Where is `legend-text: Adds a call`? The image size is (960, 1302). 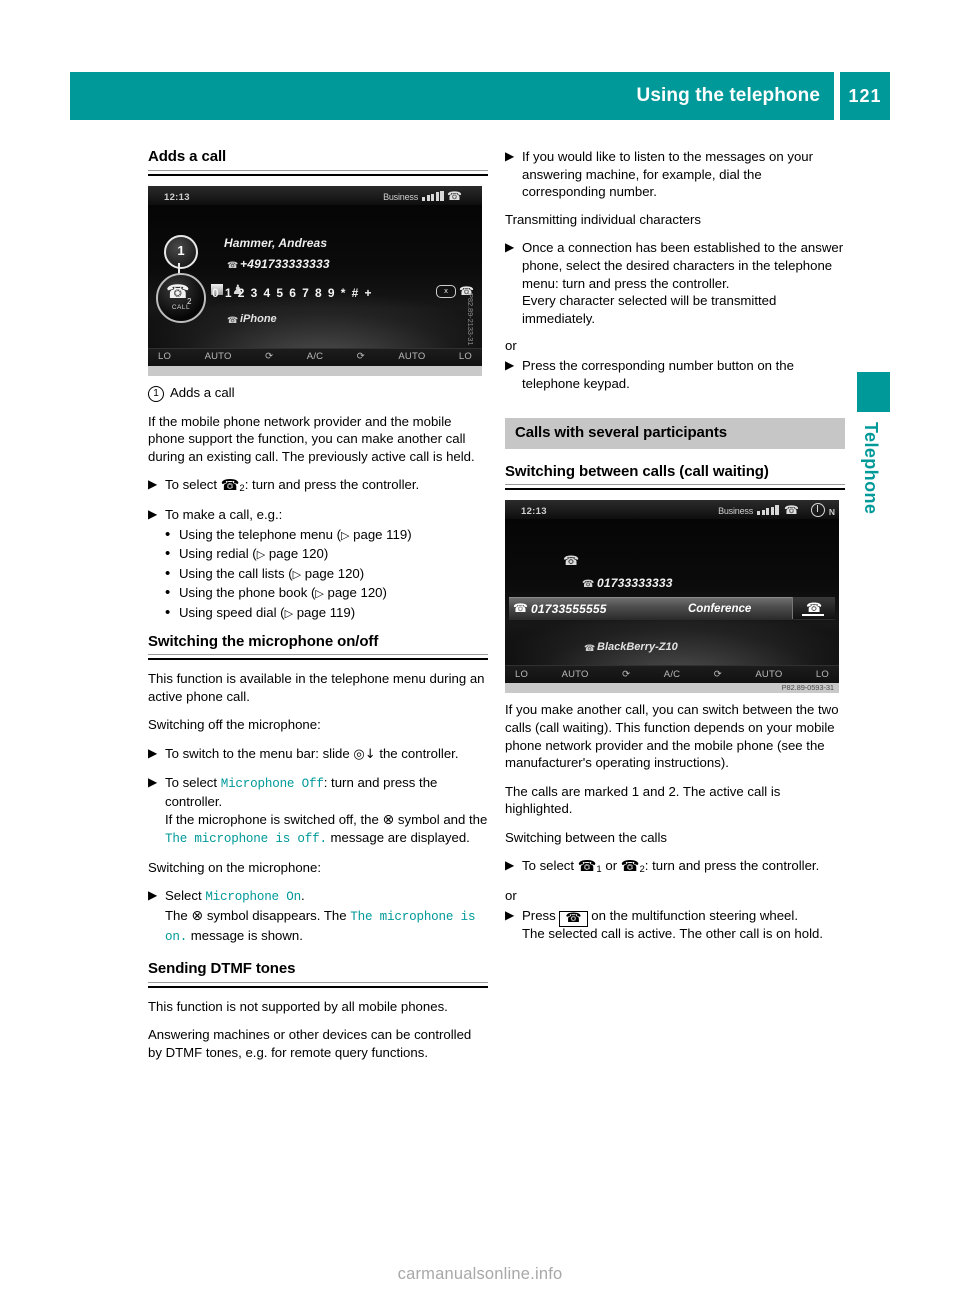
legend-text: Adds a call is located at coordinates (202, 392).